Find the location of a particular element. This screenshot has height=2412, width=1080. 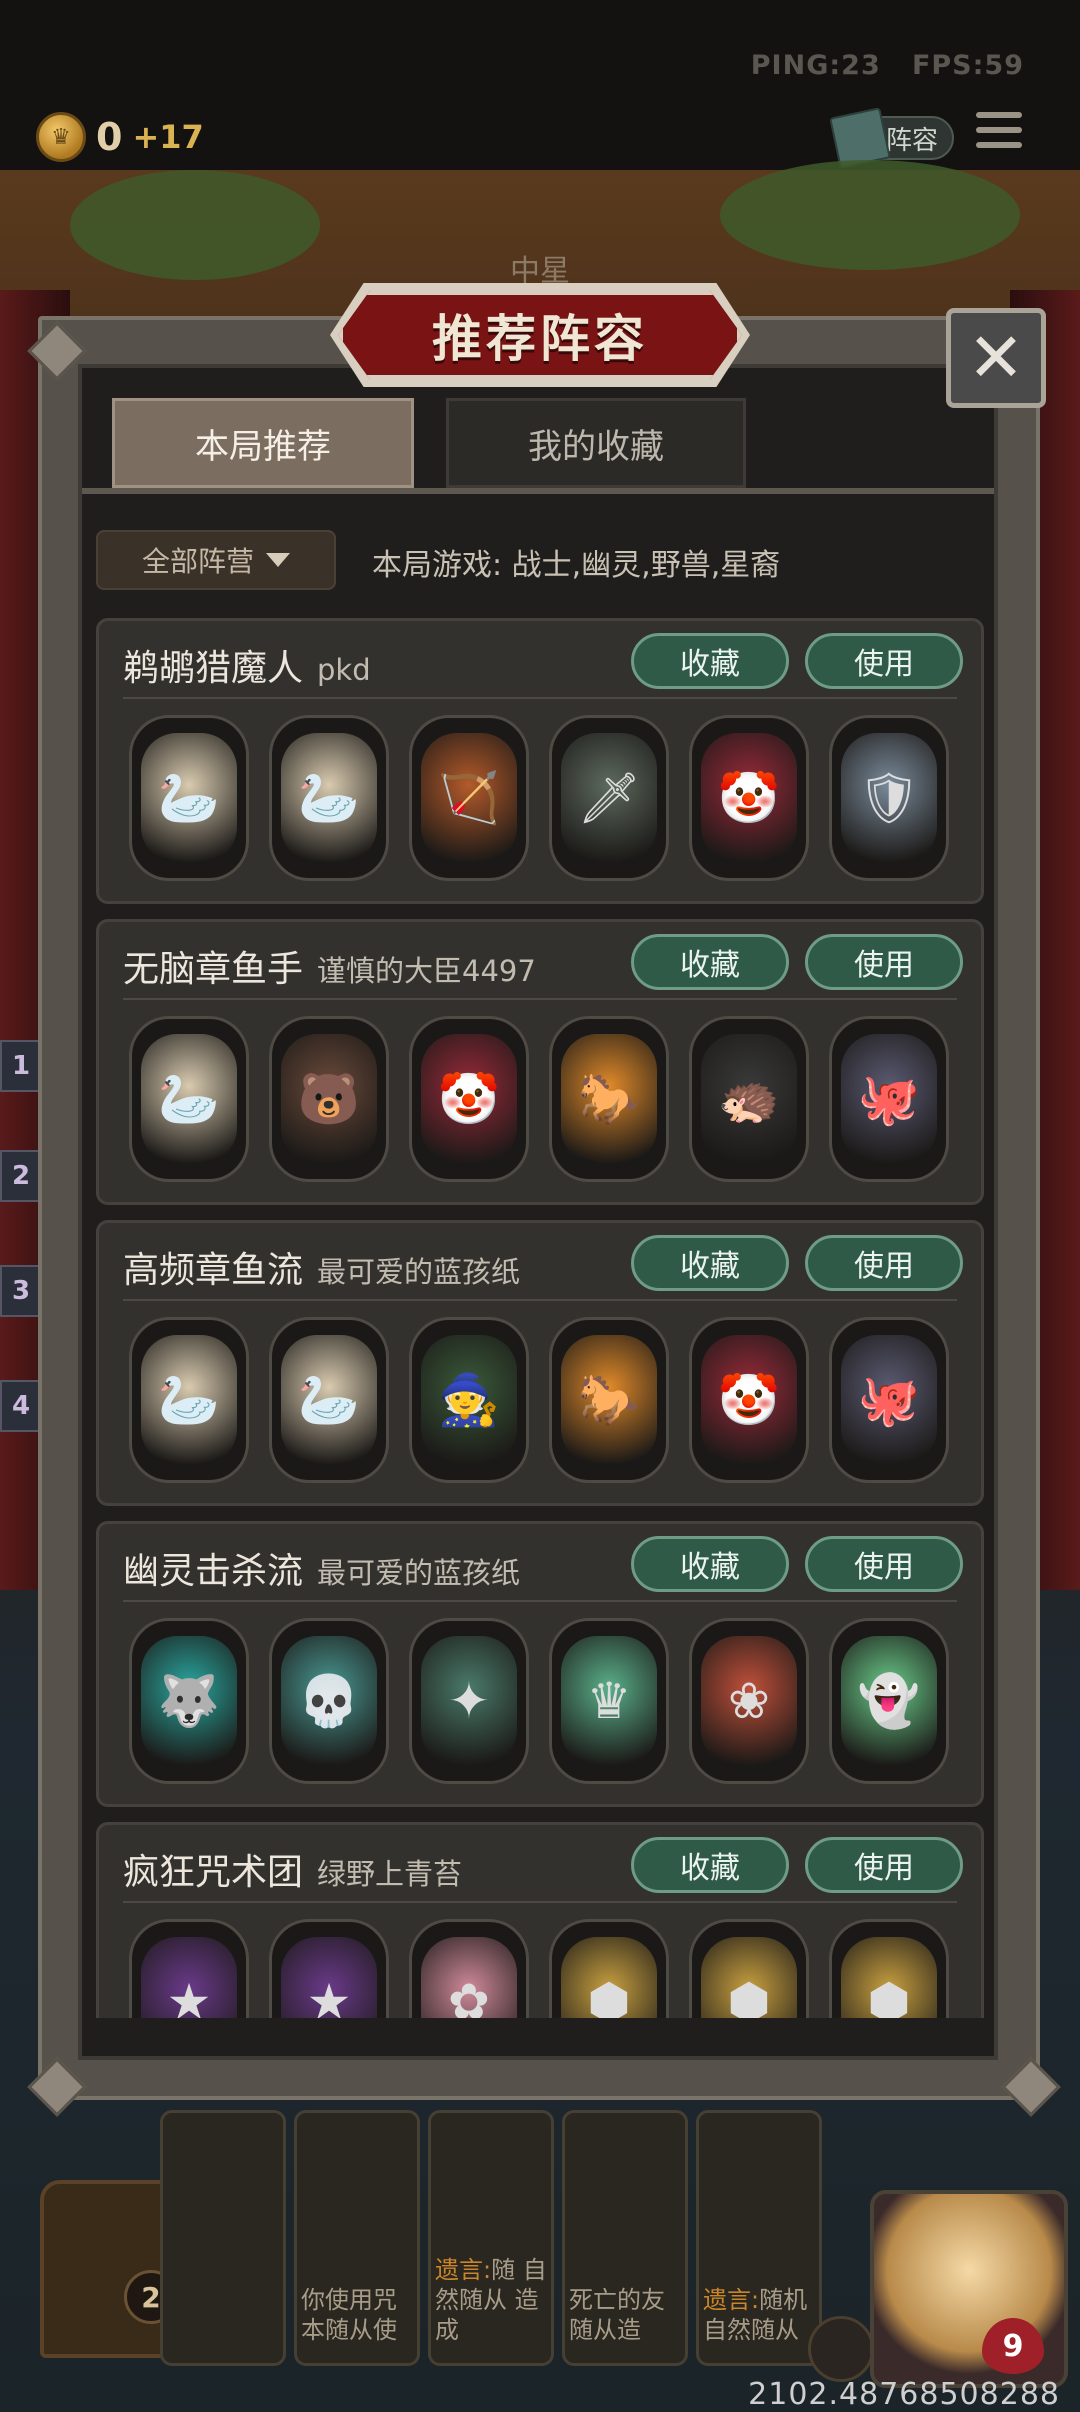

side-slot-number: 1 is located at coordinates (21, 1066).